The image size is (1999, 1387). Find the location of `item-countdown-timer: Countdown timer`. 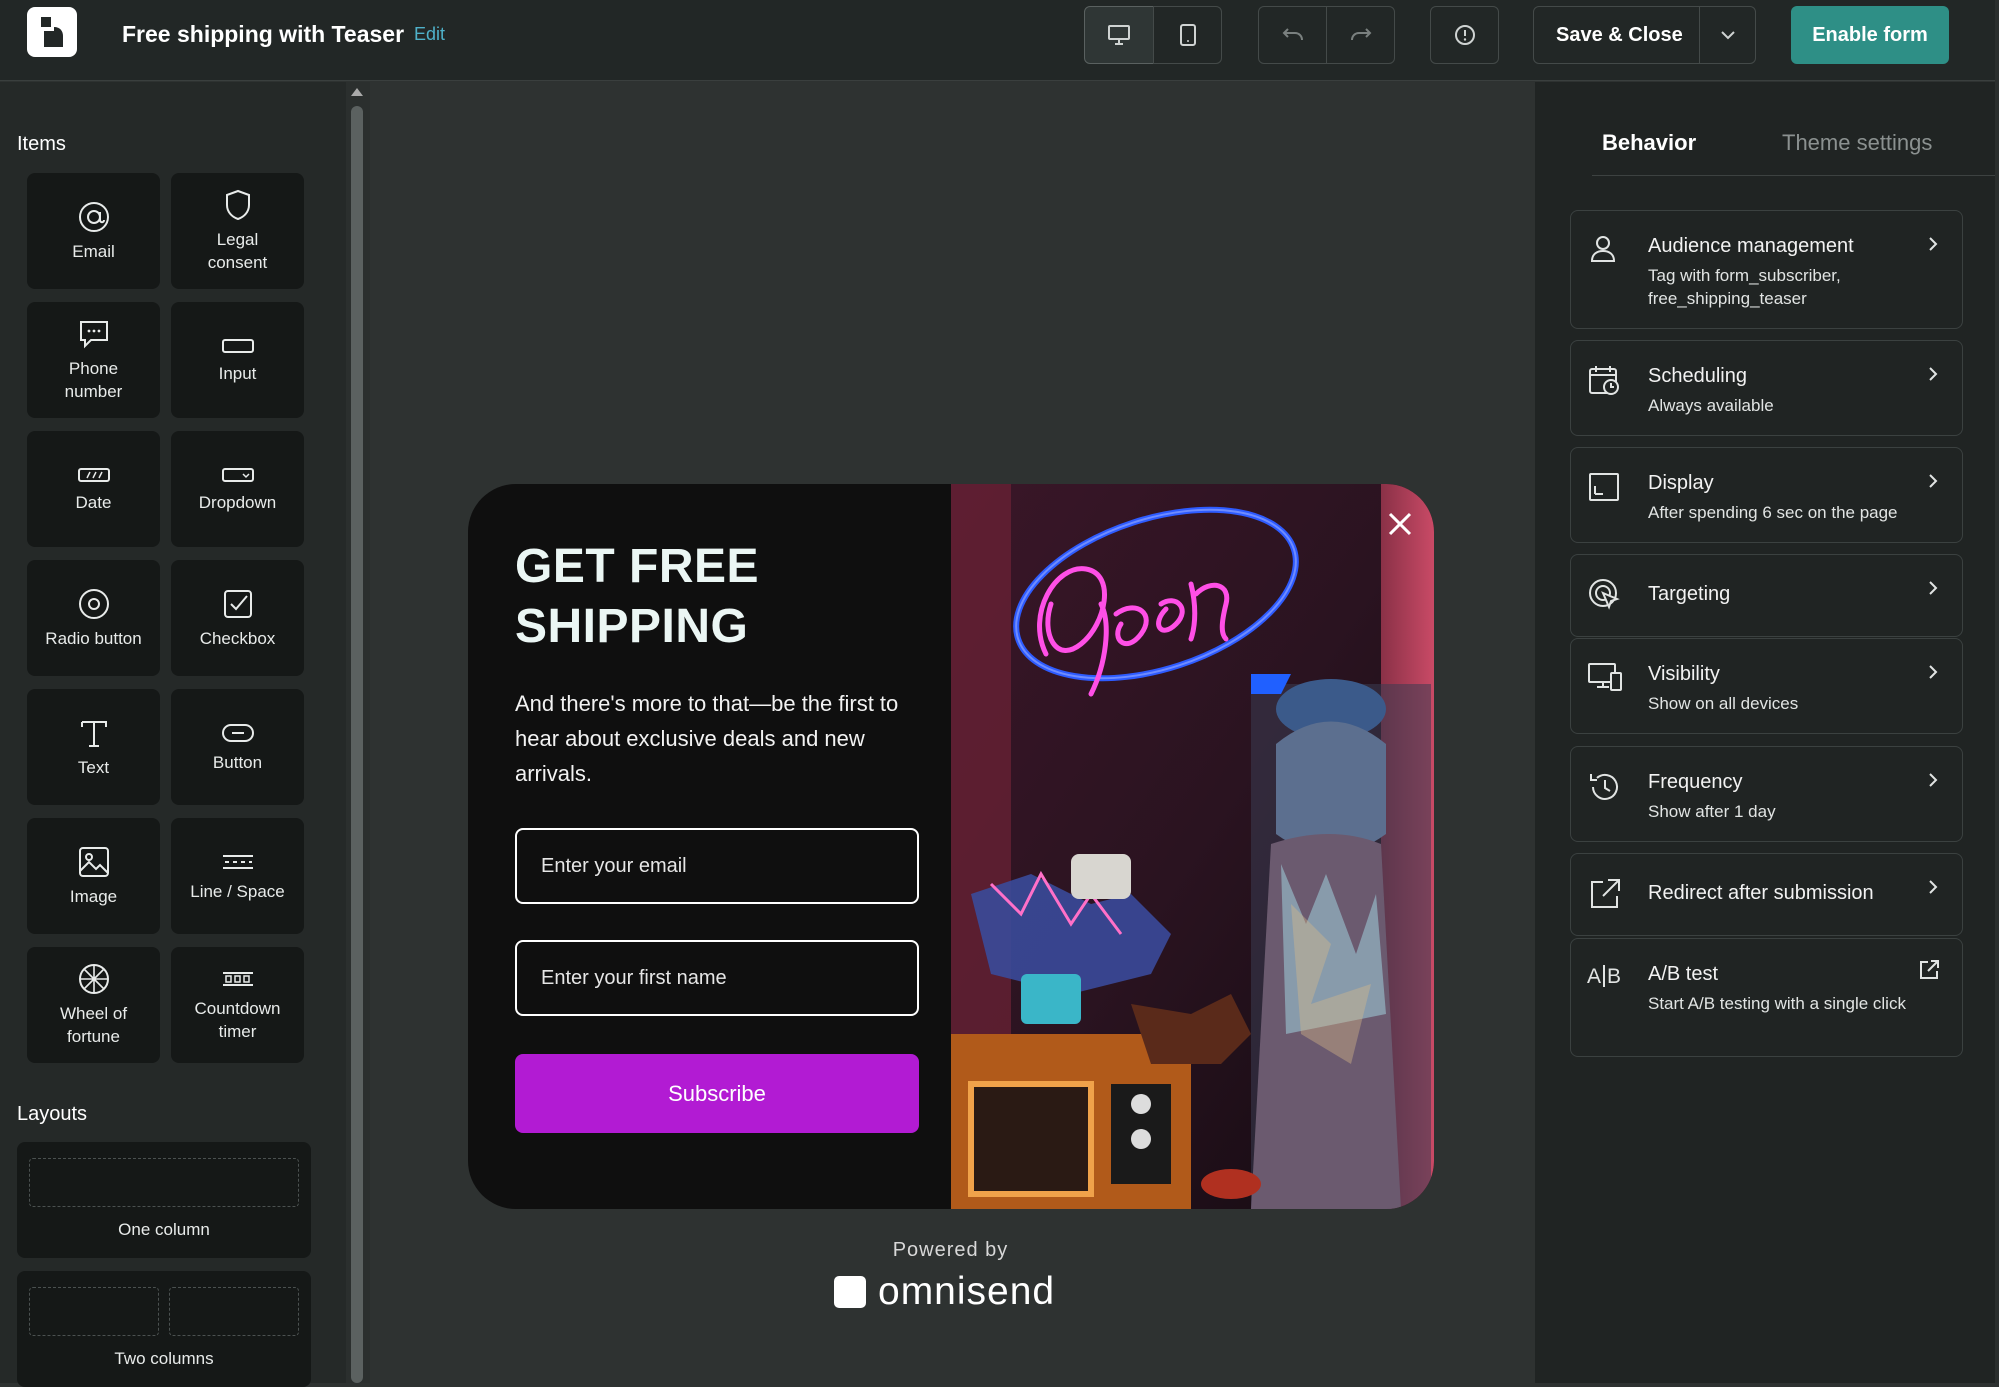

item-countdown-timer: Countdown timer is located at coordinates (237, 1005).